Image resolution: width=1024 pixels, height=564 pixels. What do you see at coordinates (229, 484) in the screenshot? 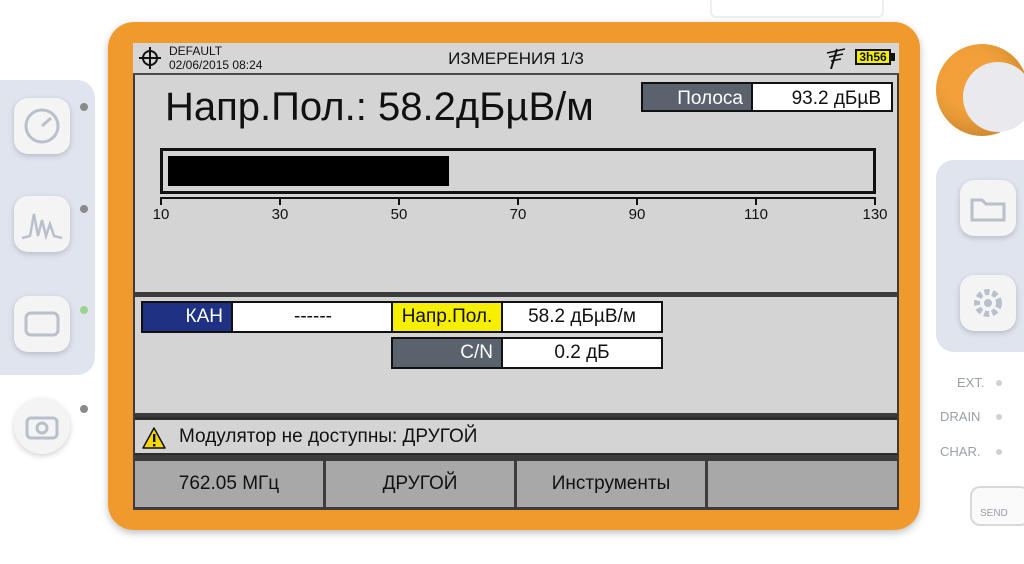
I see `frequency-softkey: 762.05 МГц` at bounding box center [229, 484].